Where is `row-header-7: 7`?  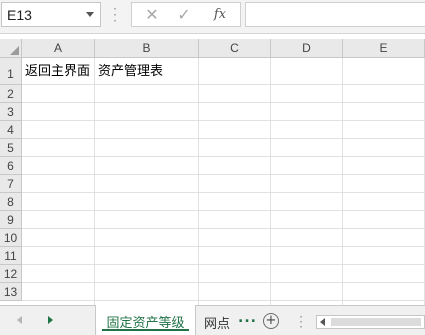 row-header-7: 7 is located at coordinates (11, 184).